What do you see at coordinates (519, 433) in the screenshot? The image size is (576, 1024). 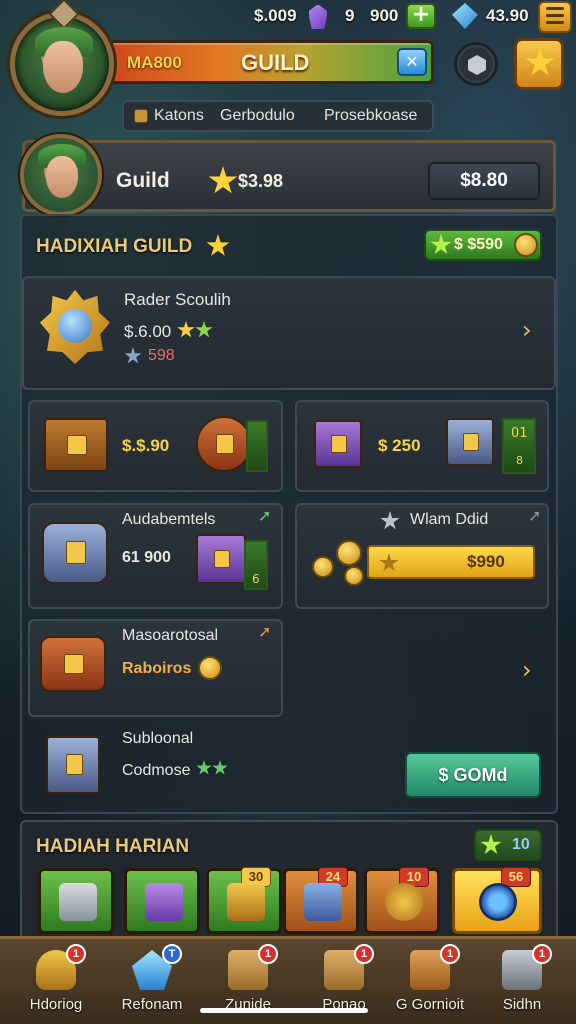 I see `card2-gauge-top: 01` at bounding box center [519, 433].